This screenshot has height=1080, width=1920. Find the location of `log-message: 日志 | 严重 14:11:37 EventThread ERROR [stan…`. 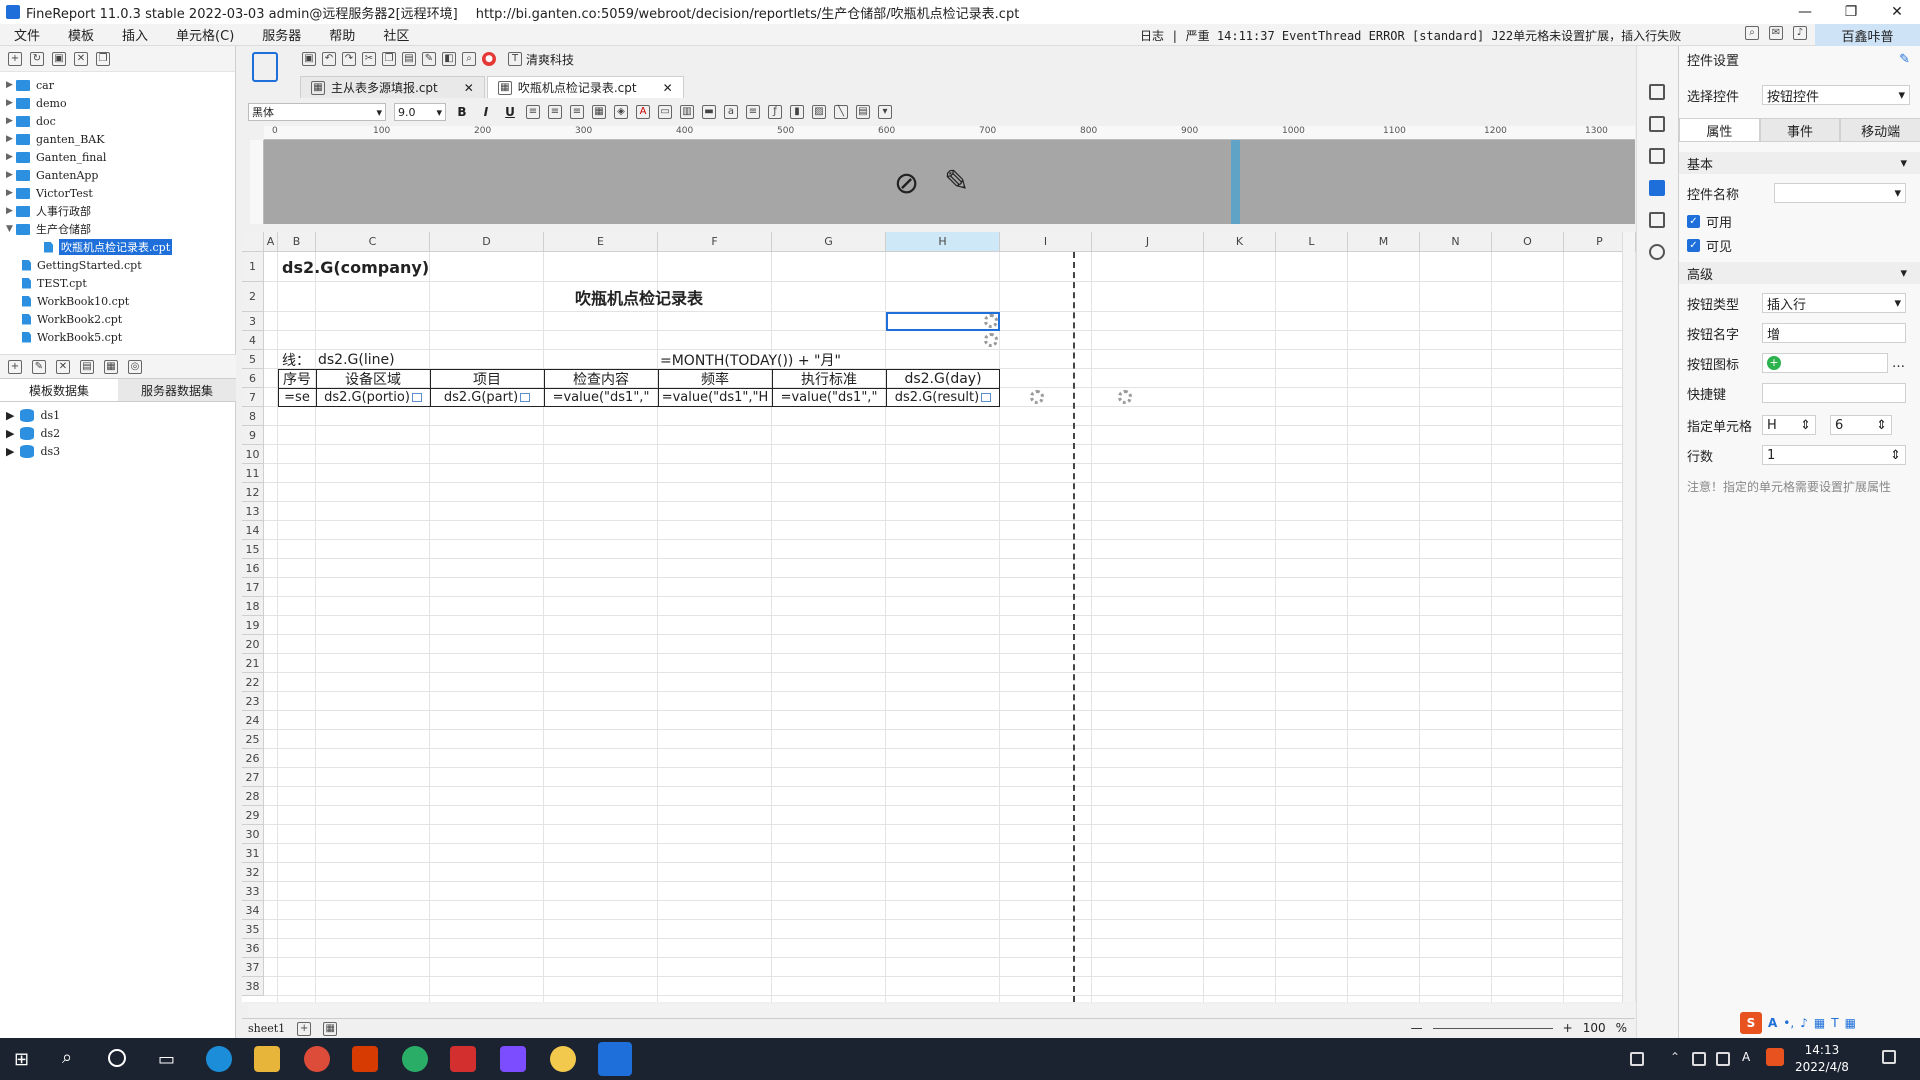

log-message: 日志 | 严重 14:11:37 EventThread ERROR [stan… is located at coordinates (1410, 35).